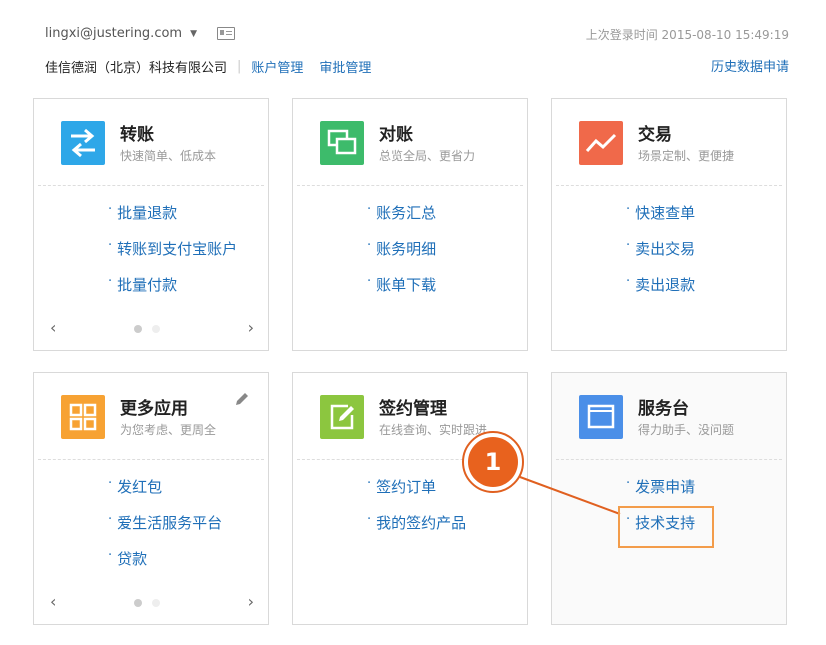 This screenshot has width=826, height=645. What do you see at coordinates (570, 495) in the screenshot?
I see `callout-connector` at bounding box center [570, 495].